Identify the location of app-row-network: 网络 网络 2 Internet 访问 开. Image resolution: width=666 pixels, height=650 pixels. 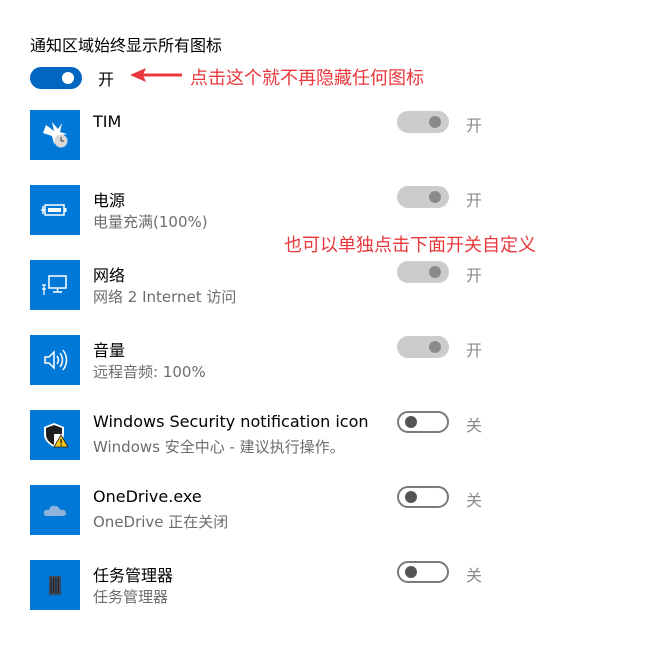
(330, 285).